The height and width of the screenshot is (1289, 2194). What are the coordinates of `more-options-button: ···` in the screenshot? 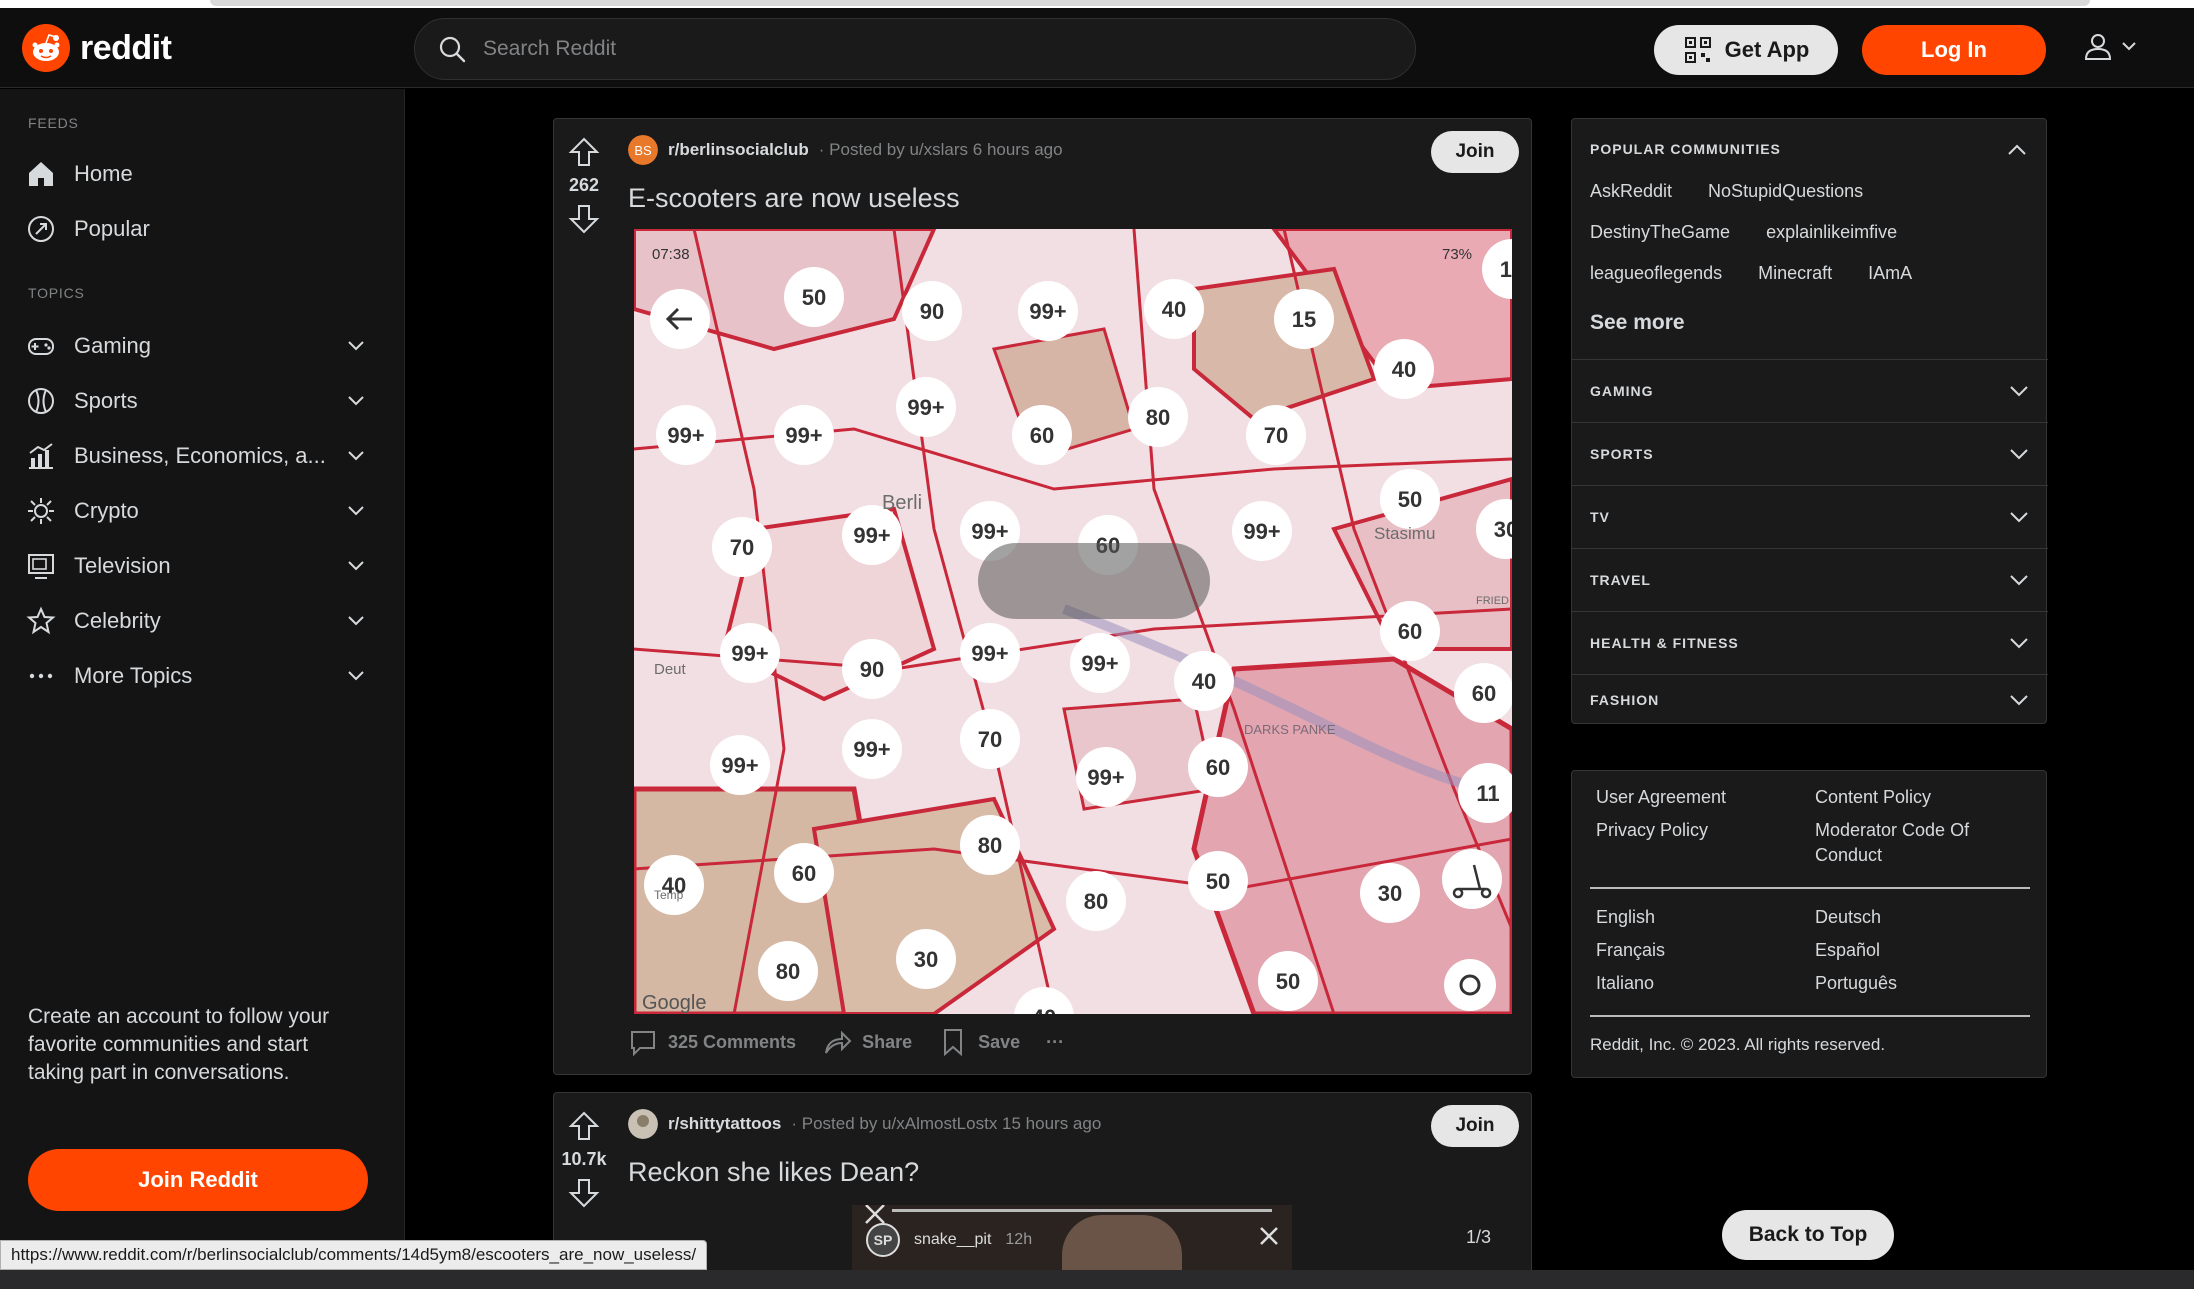 It's located at (1055, 1042).